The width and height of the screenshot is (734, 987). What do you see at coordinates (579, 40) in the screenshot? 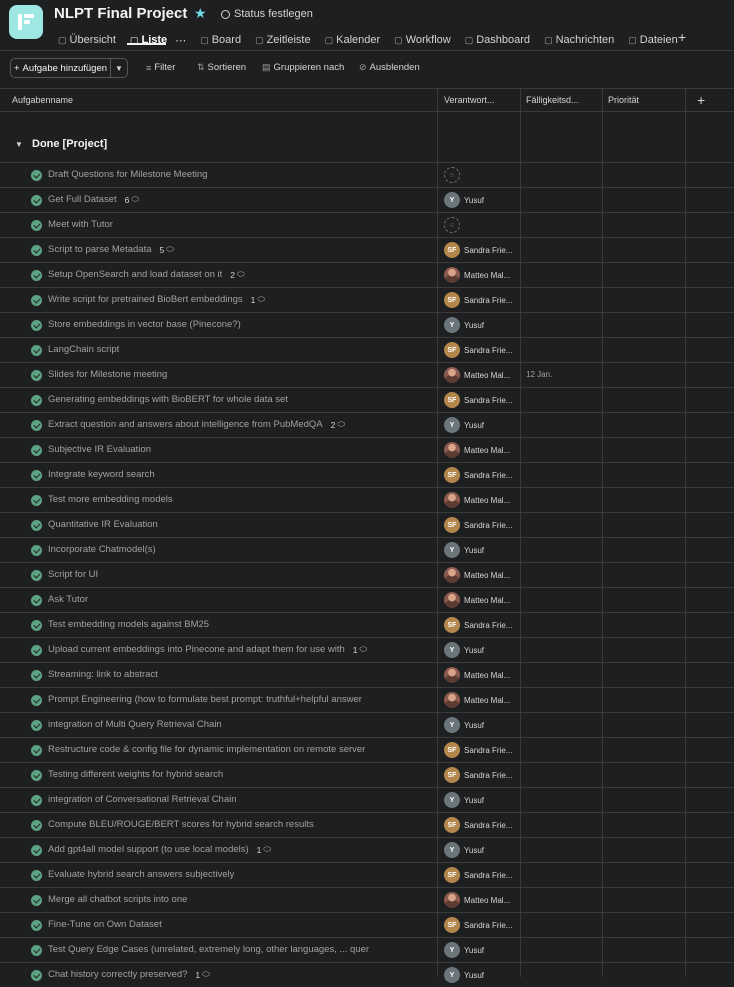
I see `tab-nachrichten: ▢ Nachrichten` at bounding box center [579, 40].